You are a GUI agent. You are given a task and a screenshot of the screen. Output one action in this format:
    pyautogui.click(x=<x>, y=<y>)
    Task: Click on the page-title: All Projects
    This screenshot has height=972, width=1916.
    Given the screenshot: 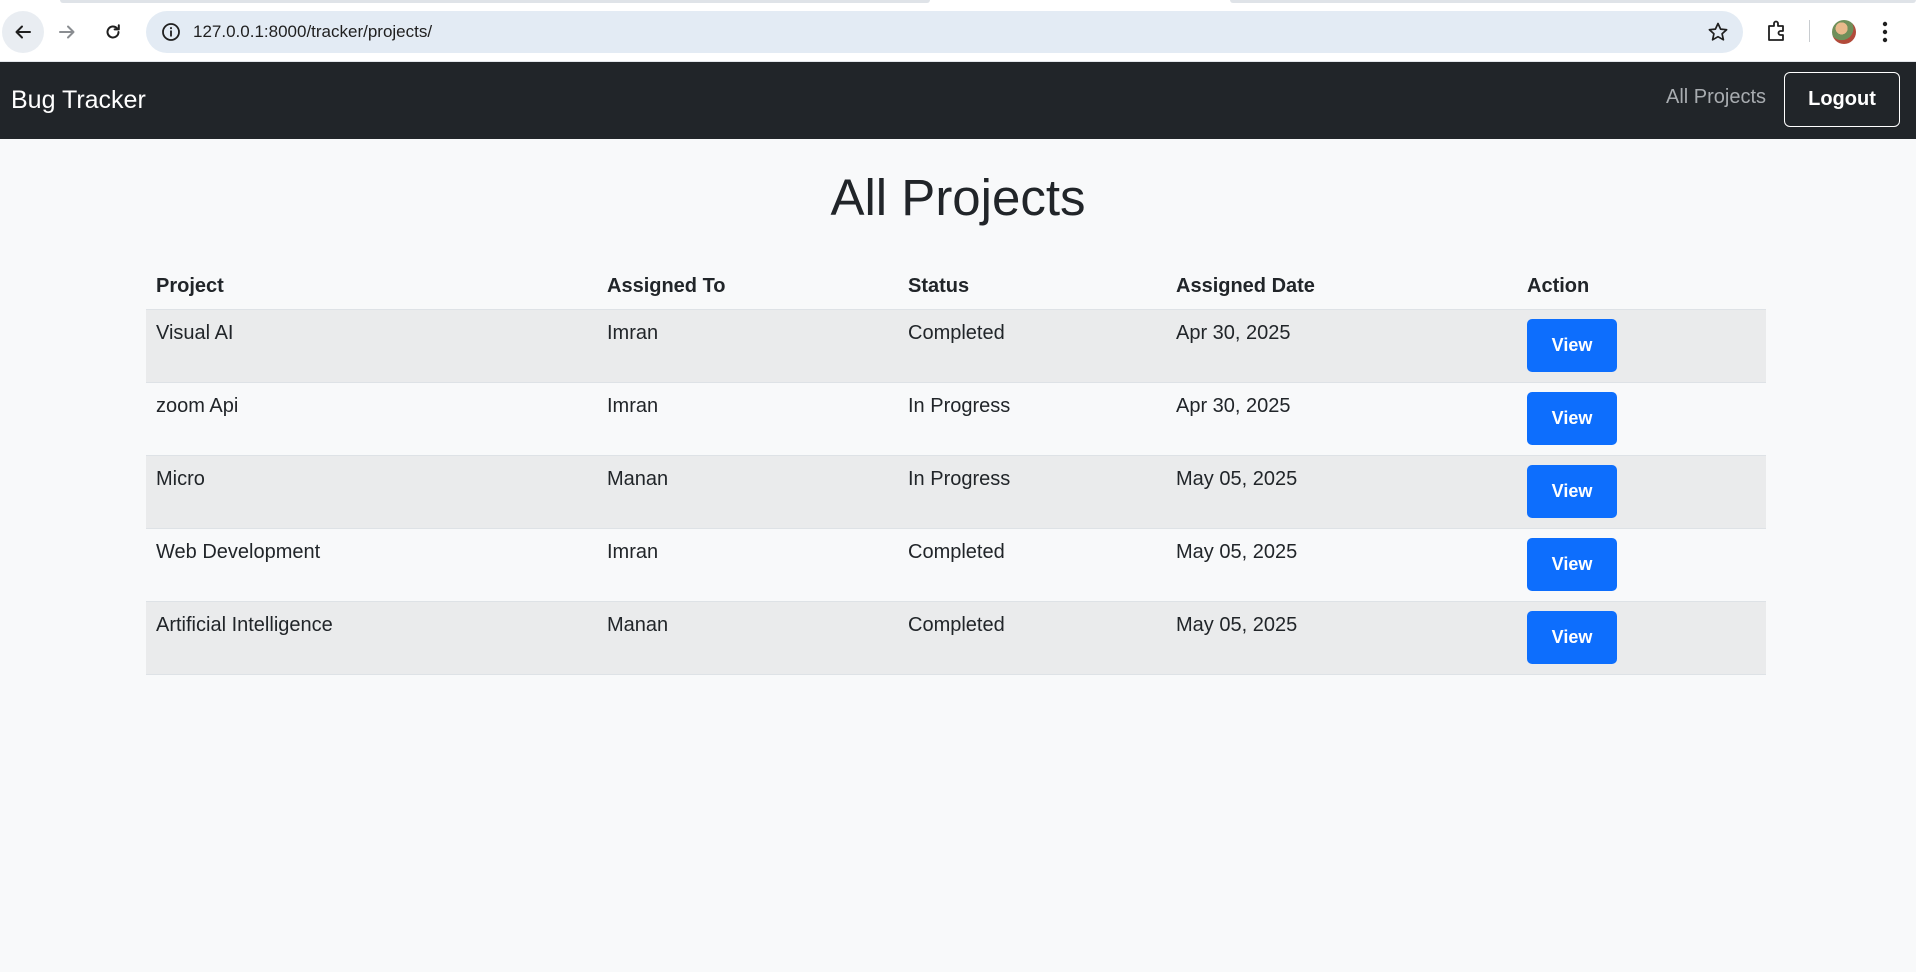 What is the action you would take?
    pyautogui.click(x=958, y=197)
    